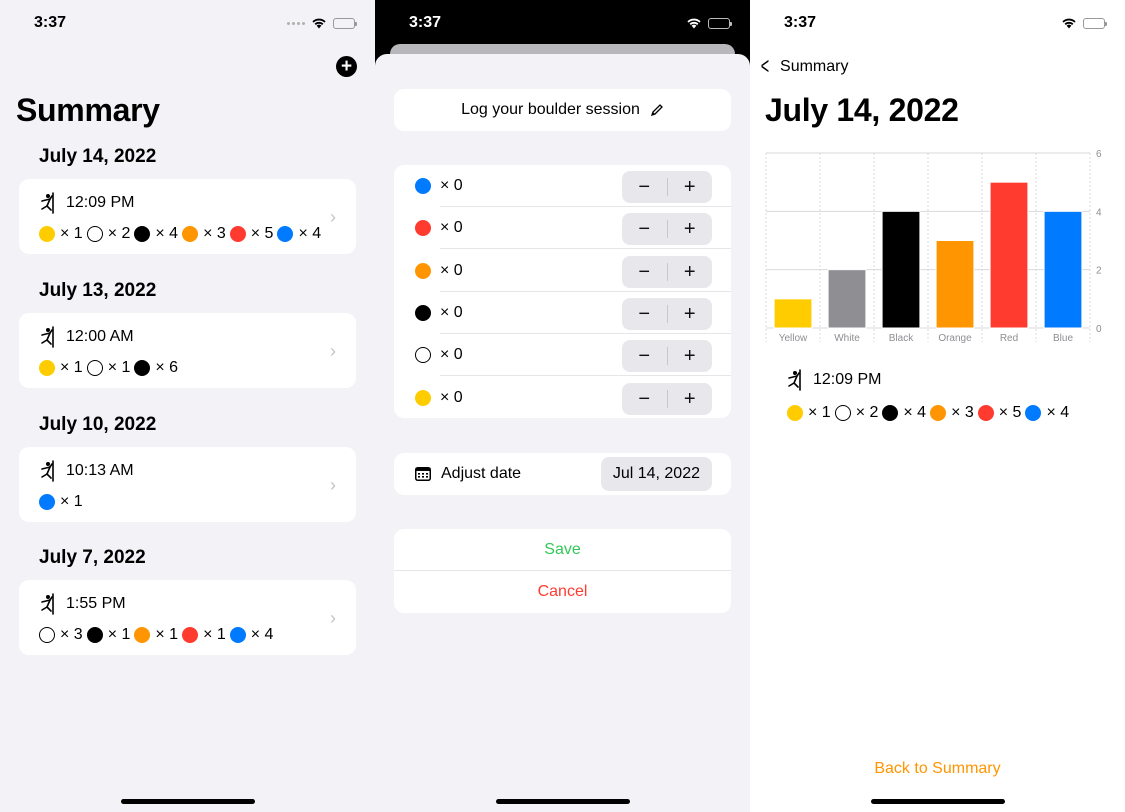  What do you see at coordinates (187, 484) in the screenshot?
I see `session-card: 10:13 AM × 1 ›` at bounding box center [187, 484].